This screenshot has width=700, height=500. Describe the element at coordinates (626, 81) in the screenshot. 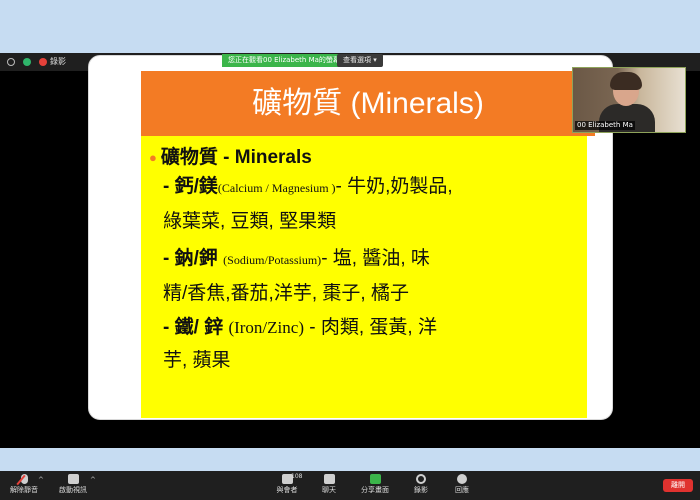

I see `participant-hair` at that location.